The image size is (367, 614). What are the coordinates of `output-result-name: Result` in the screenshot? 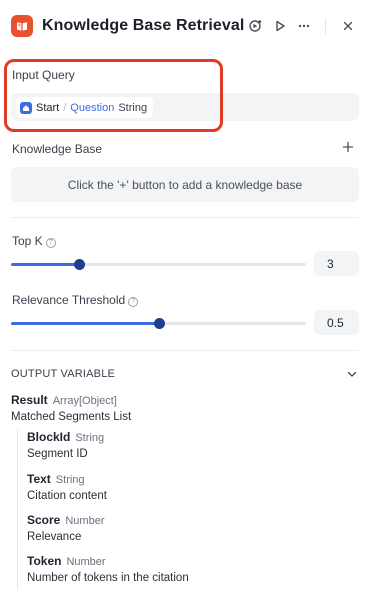 It's located at (29, 400).